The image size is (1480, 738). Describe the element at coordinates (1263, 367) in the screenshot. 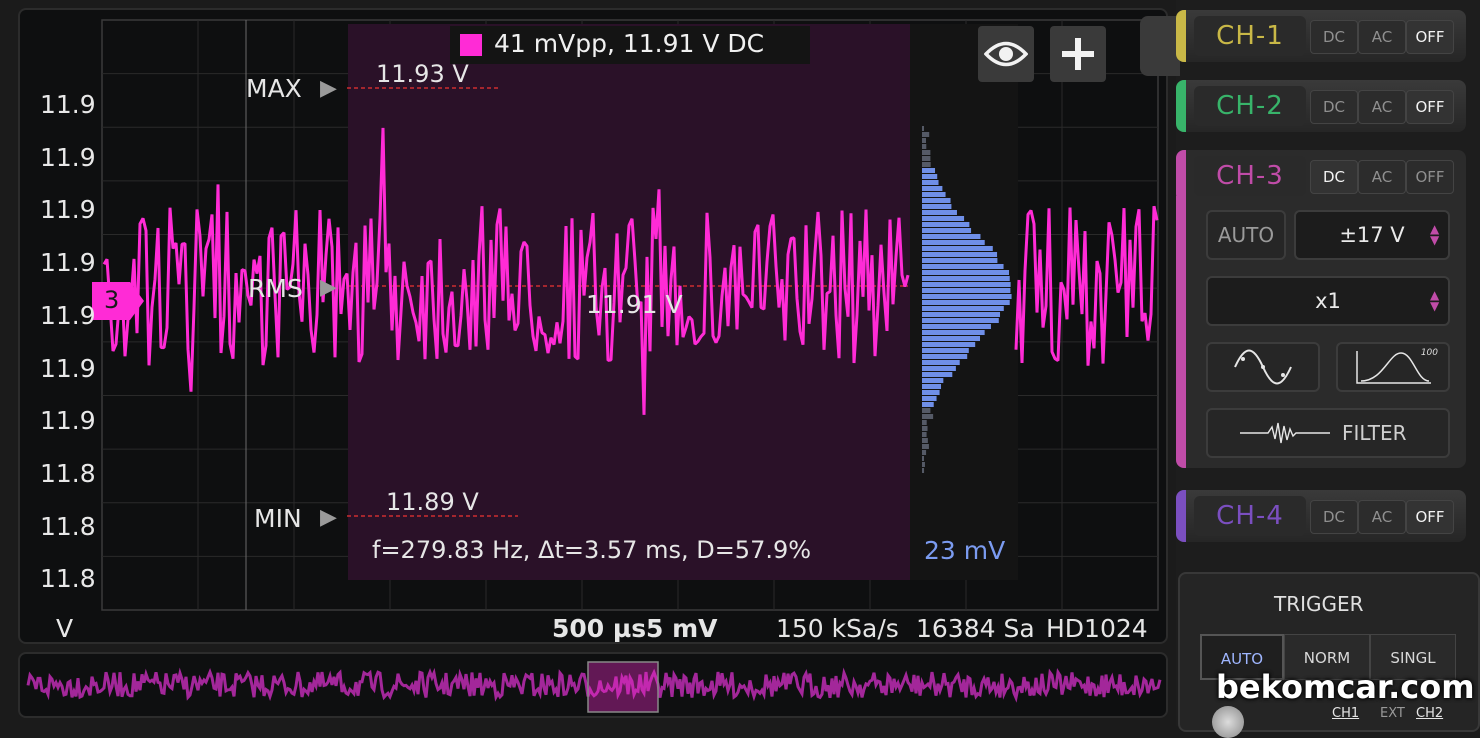

I see `waveform-mode-button` at that location.